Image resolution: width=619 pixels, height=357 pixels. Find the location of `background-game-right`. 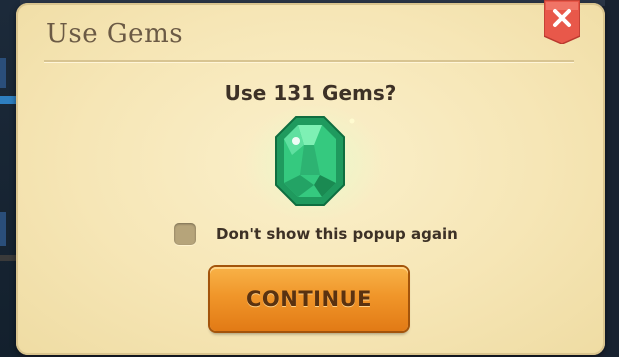

background-game-right is located at coordinates (612, 178).